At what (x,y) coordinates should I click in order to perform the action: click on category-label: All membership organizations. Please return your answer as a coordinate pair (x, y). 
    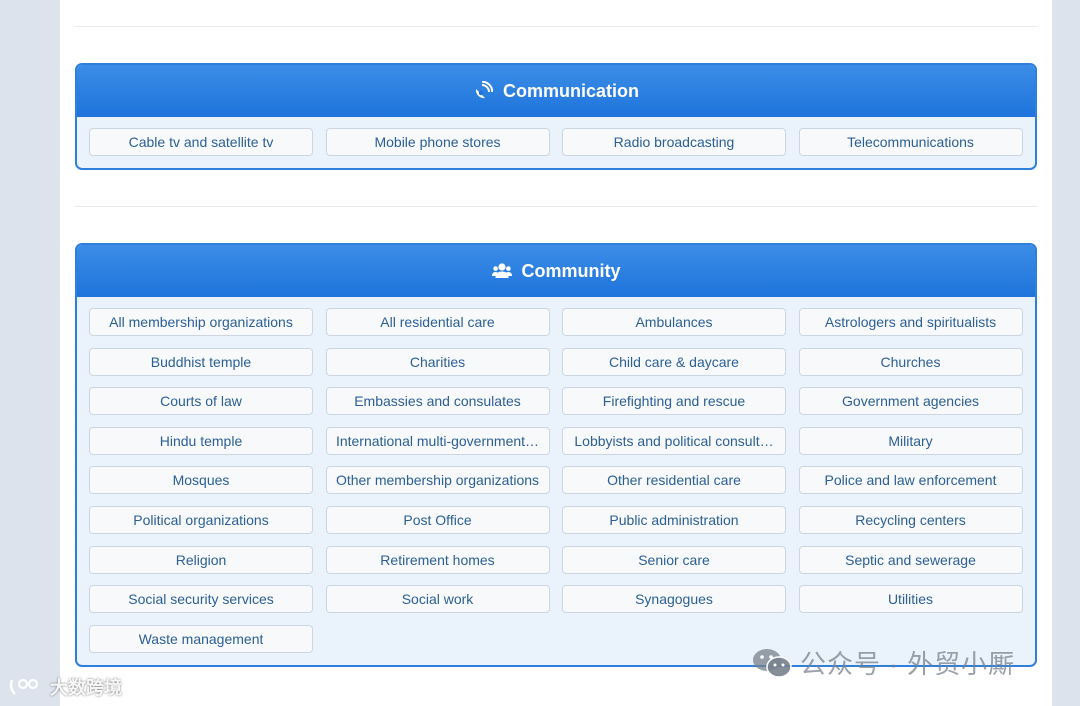
    Looking at the image, I should click on (201, 322).